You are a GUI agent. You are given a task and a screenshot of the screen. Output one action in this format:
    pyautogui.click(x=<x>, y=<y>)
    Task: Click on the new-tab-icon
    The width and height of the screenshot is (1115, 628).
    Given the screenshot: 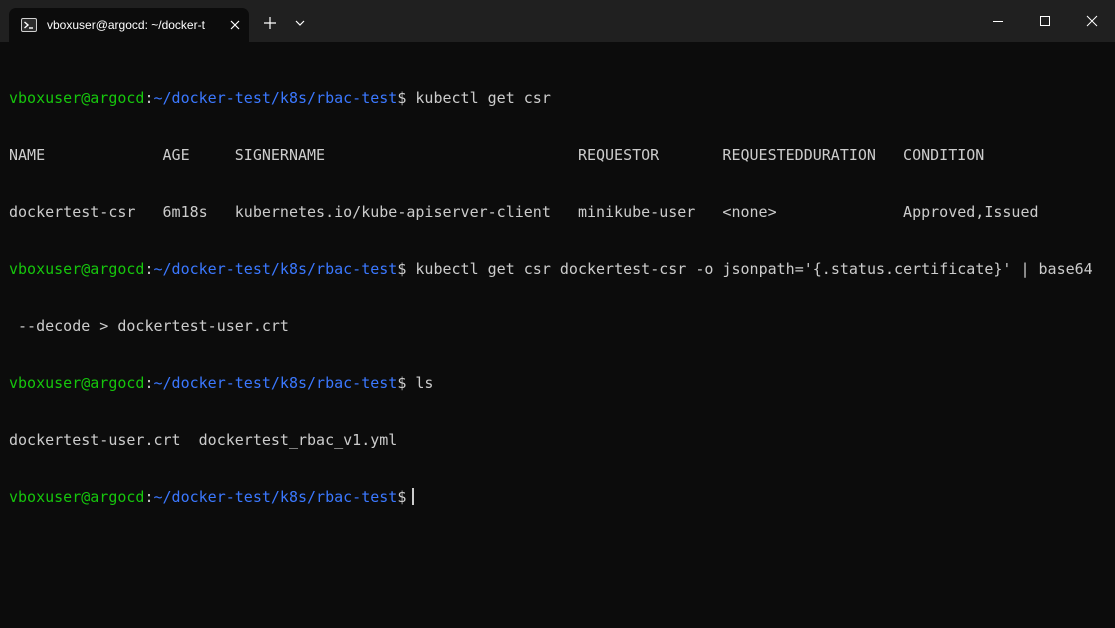 What is the action you would take?
    pyautogui.click(x=270, y=23)
    